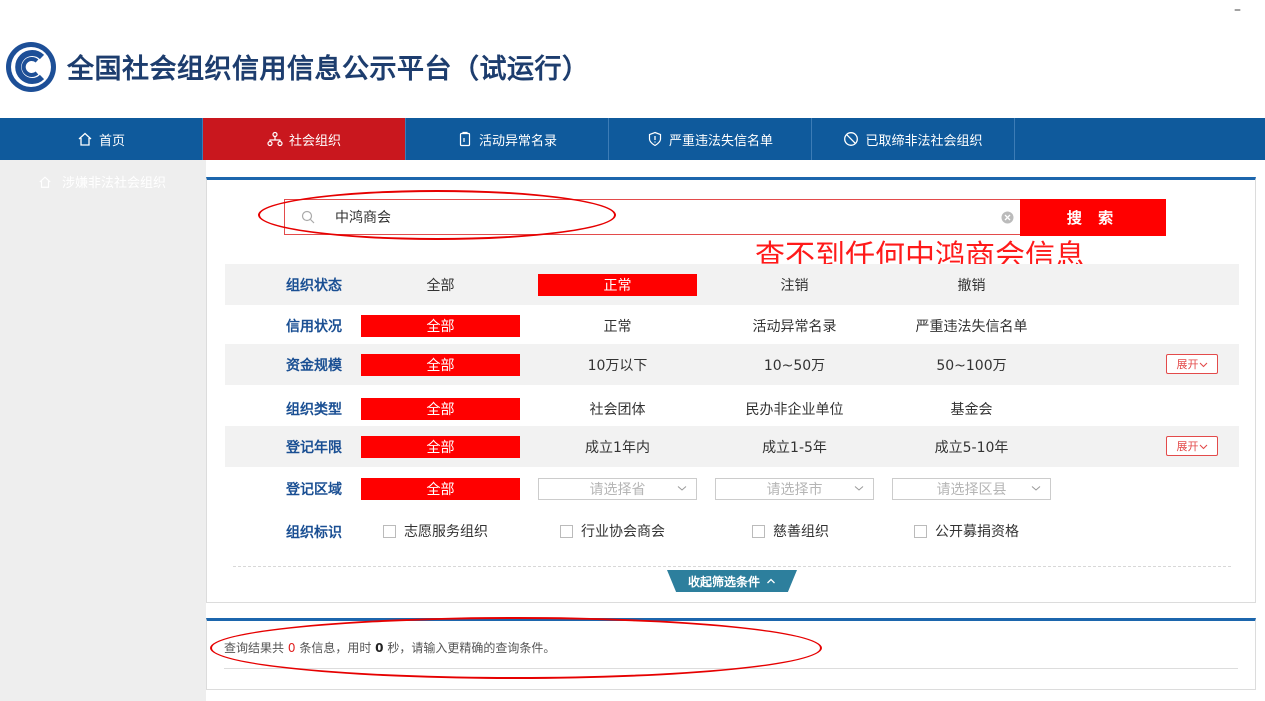 This screenshot has height=701, width=1265. I want to click on nav-home-label: 首页, so click(111, 141).